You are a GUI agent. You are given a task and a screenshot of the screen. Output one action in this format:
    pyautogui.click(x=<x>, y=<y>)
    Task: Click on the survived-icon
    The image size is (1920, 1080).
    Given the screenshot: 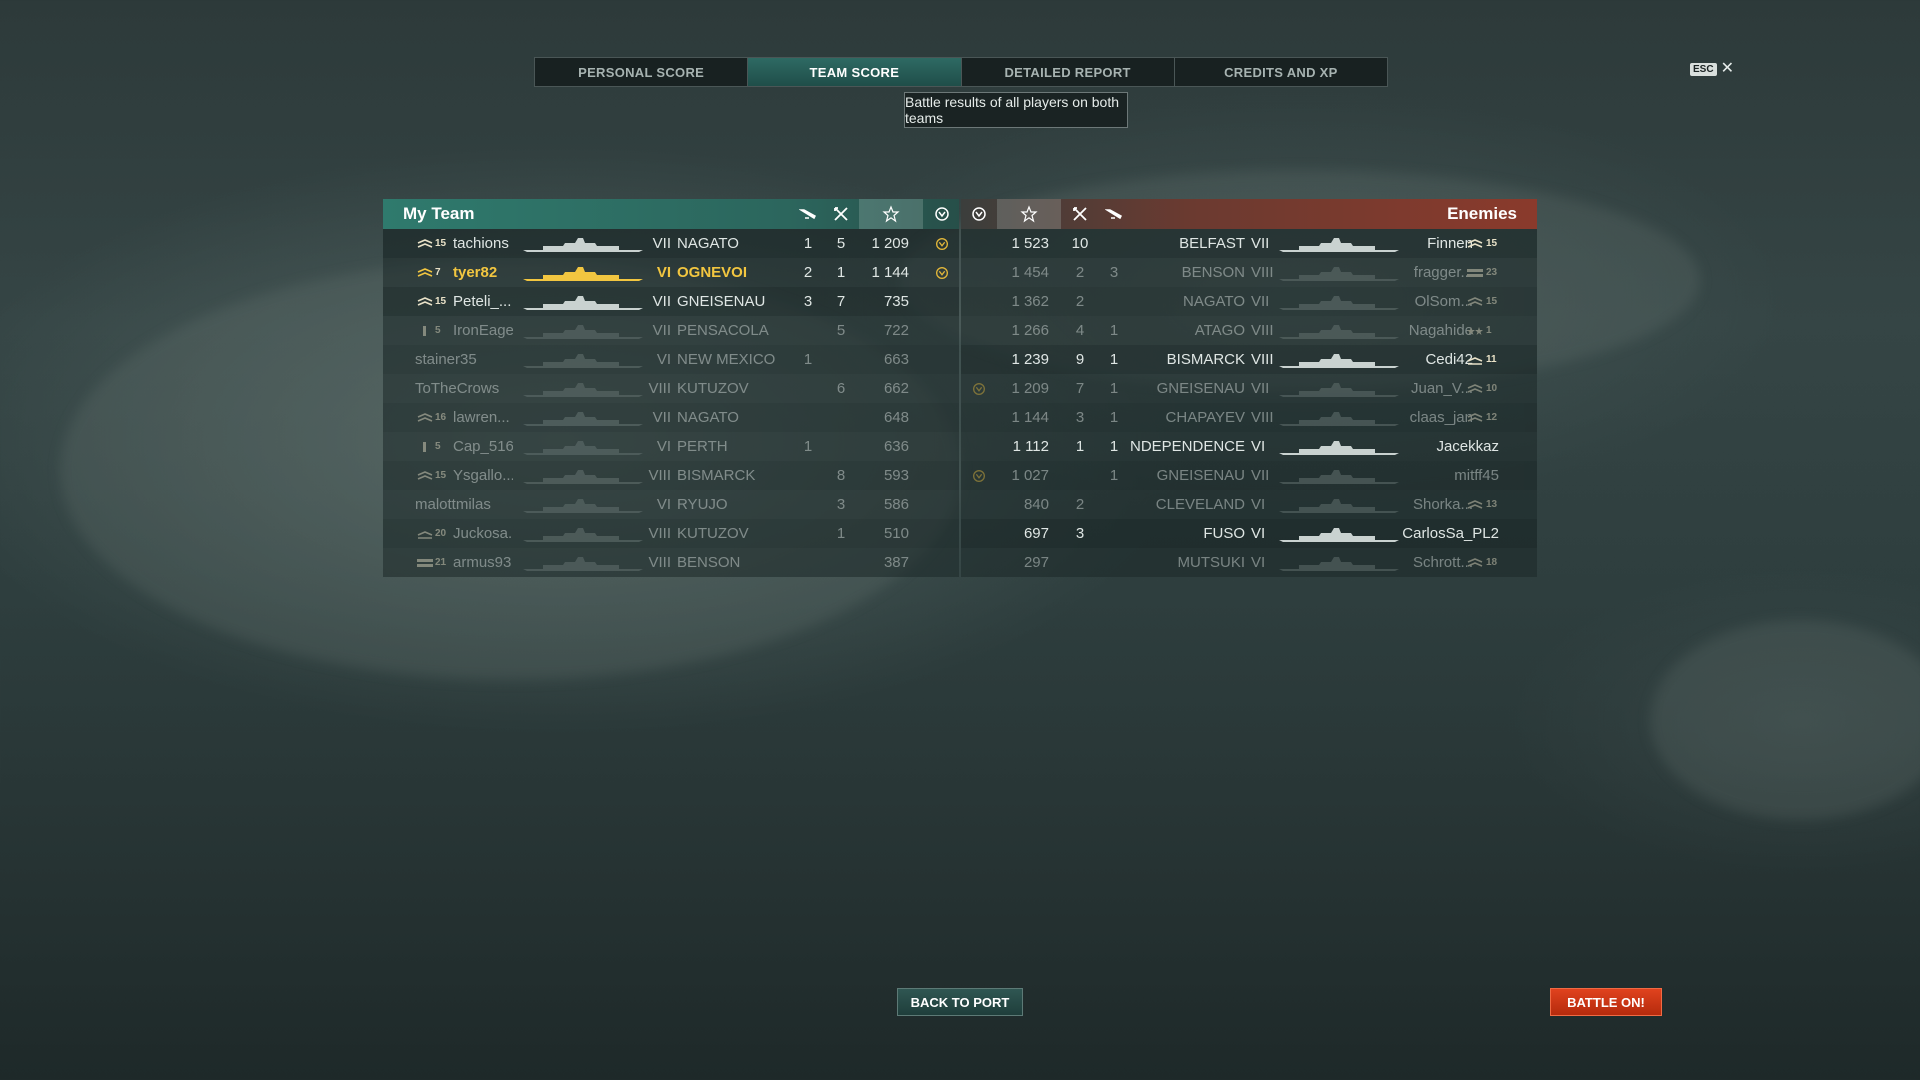 What is the action you would take?
    pyautogui.click(x=942, y=243)
    